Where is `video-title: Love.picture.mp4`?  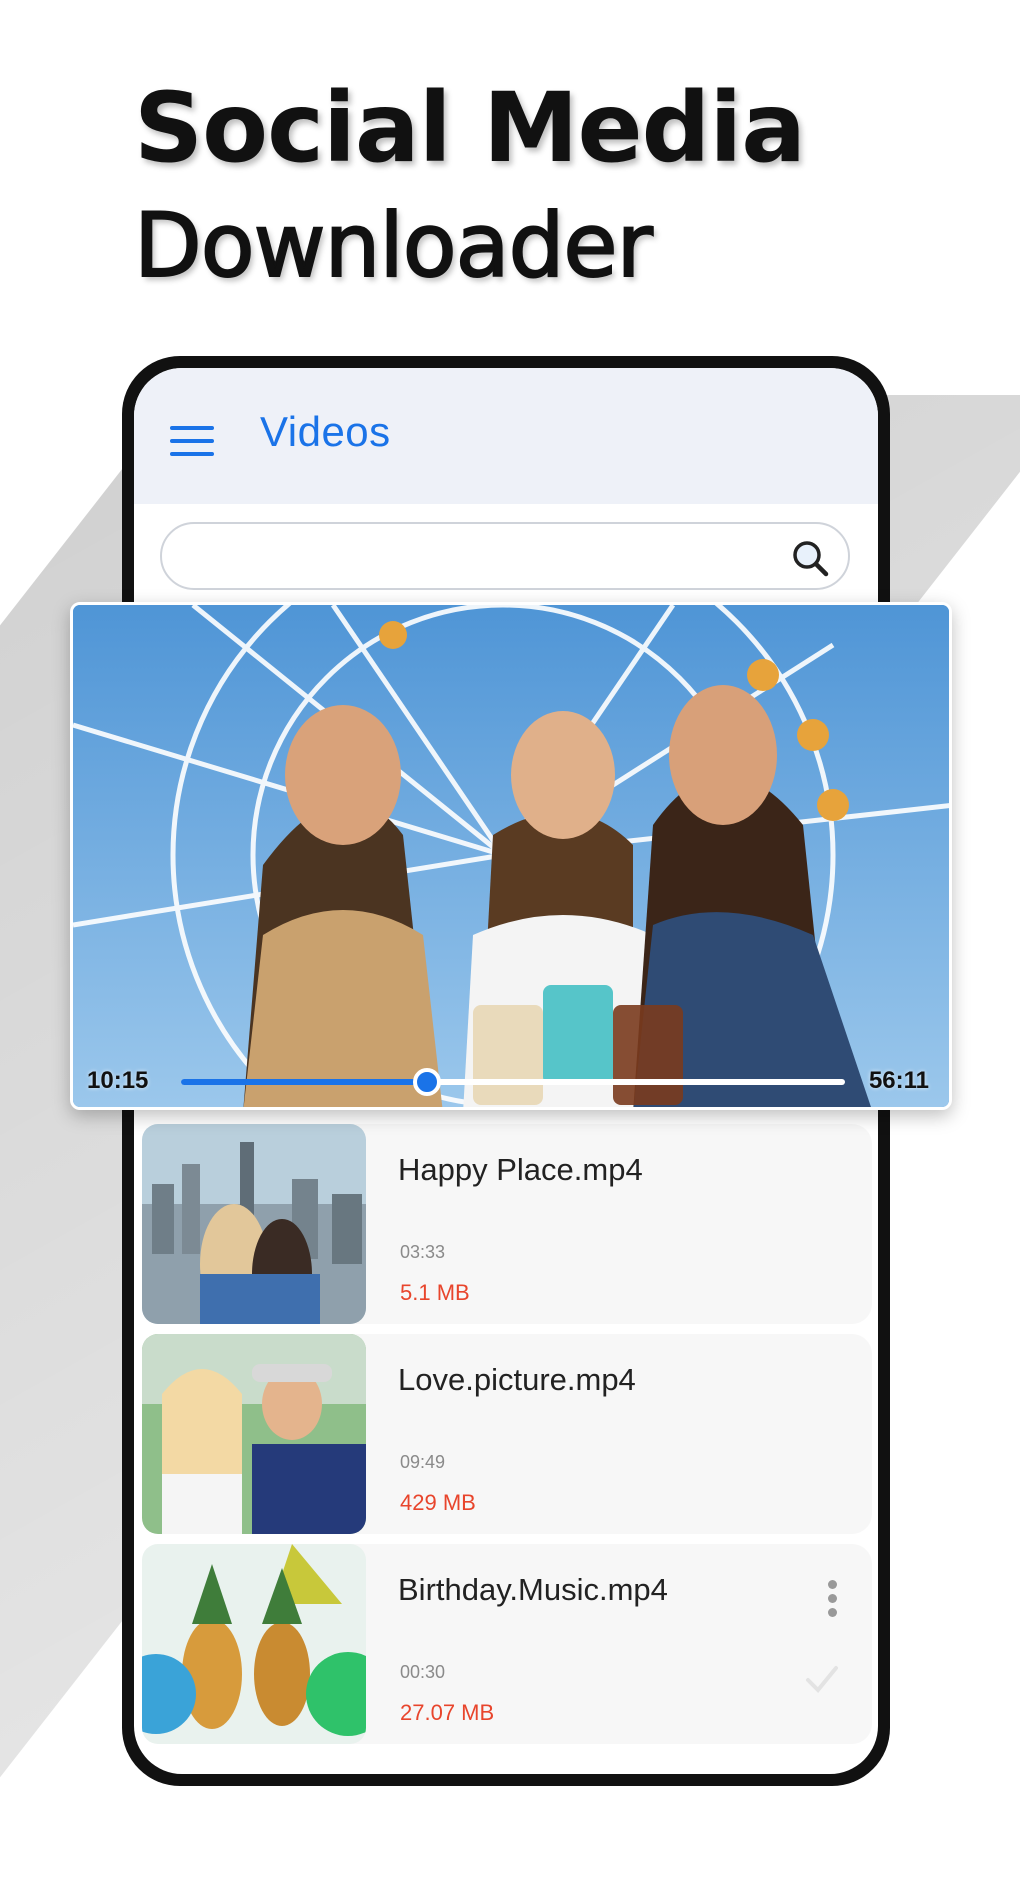
video-title: Love.picture.mp4 is located at coordinates (517, 1379).